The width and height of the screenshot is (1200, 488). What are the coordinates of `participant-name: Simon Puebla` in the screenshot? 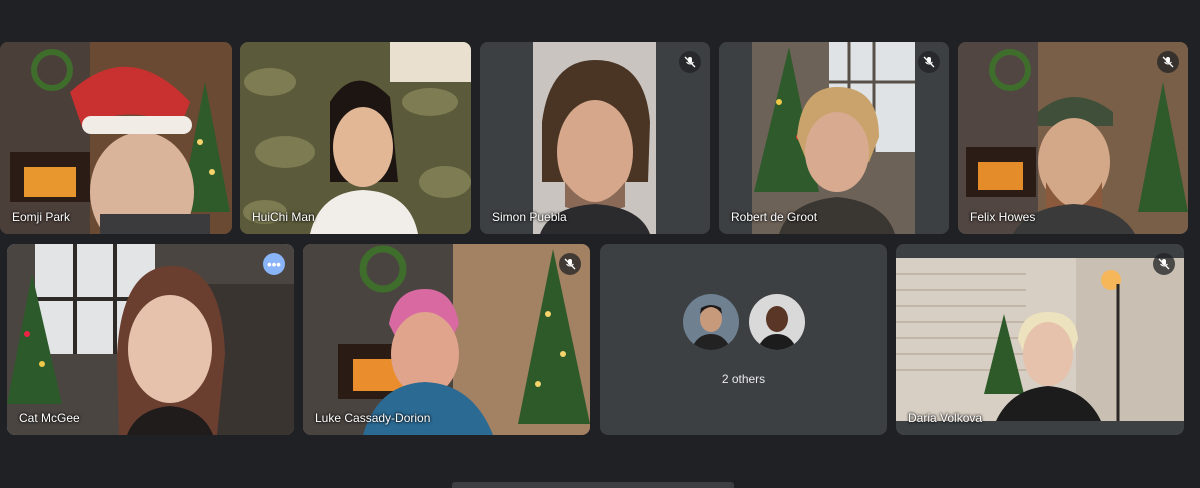 It's located at (529, 217).